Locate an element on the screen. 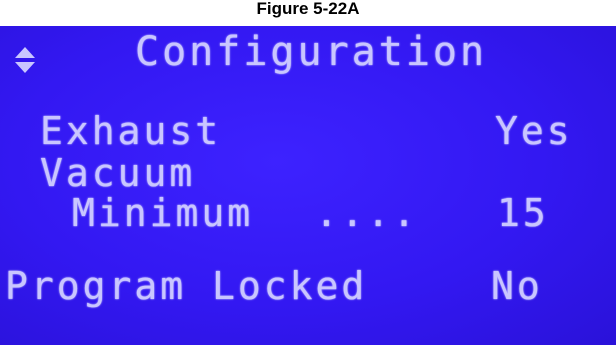 The width and height of the screenshot is (616, 345). program-locked-label: Program Locked is located at coordinates (186, 286).